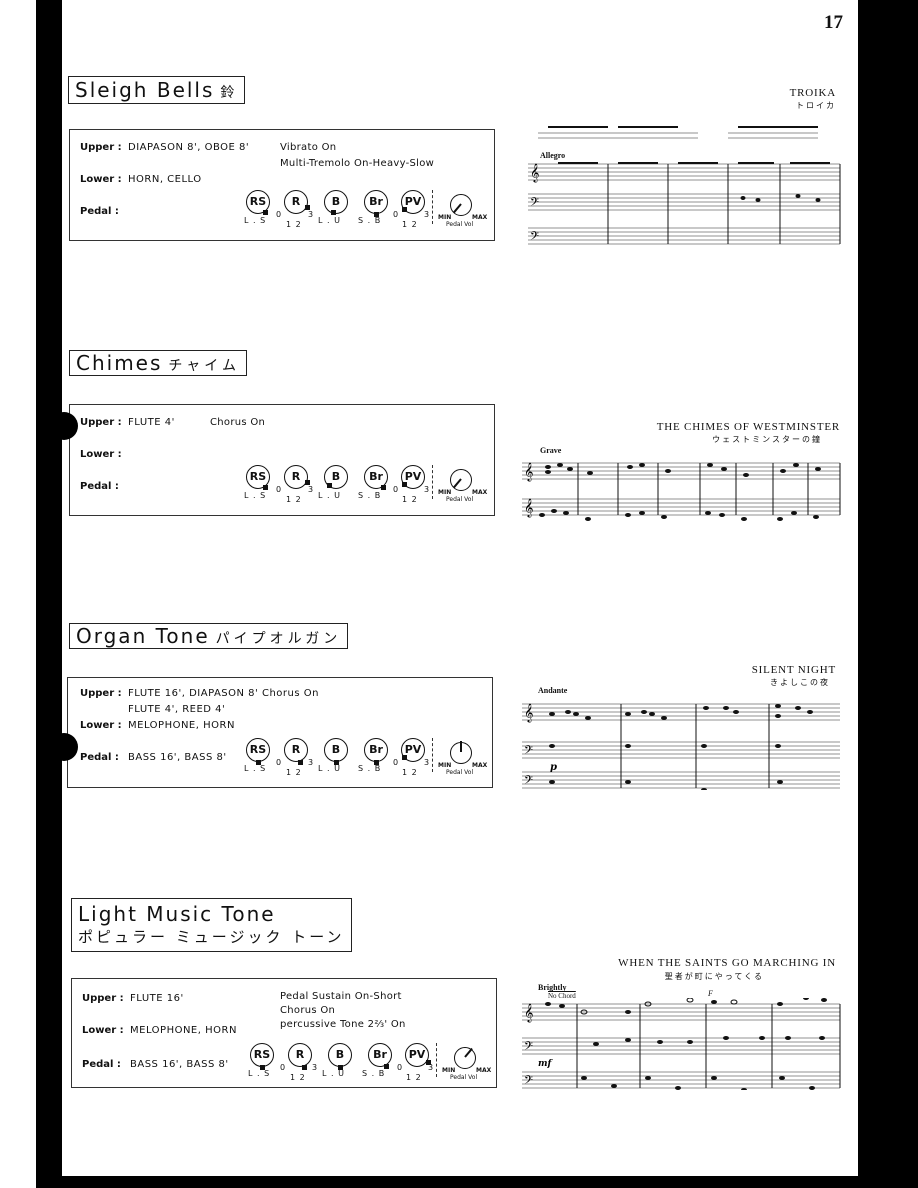 The width and height of the screenshot is (918, 1188). Describe the element at coordinates (767, 439) in the screenshot. I see `song-title-jp: ウェストミンスターの鐘` at that location.